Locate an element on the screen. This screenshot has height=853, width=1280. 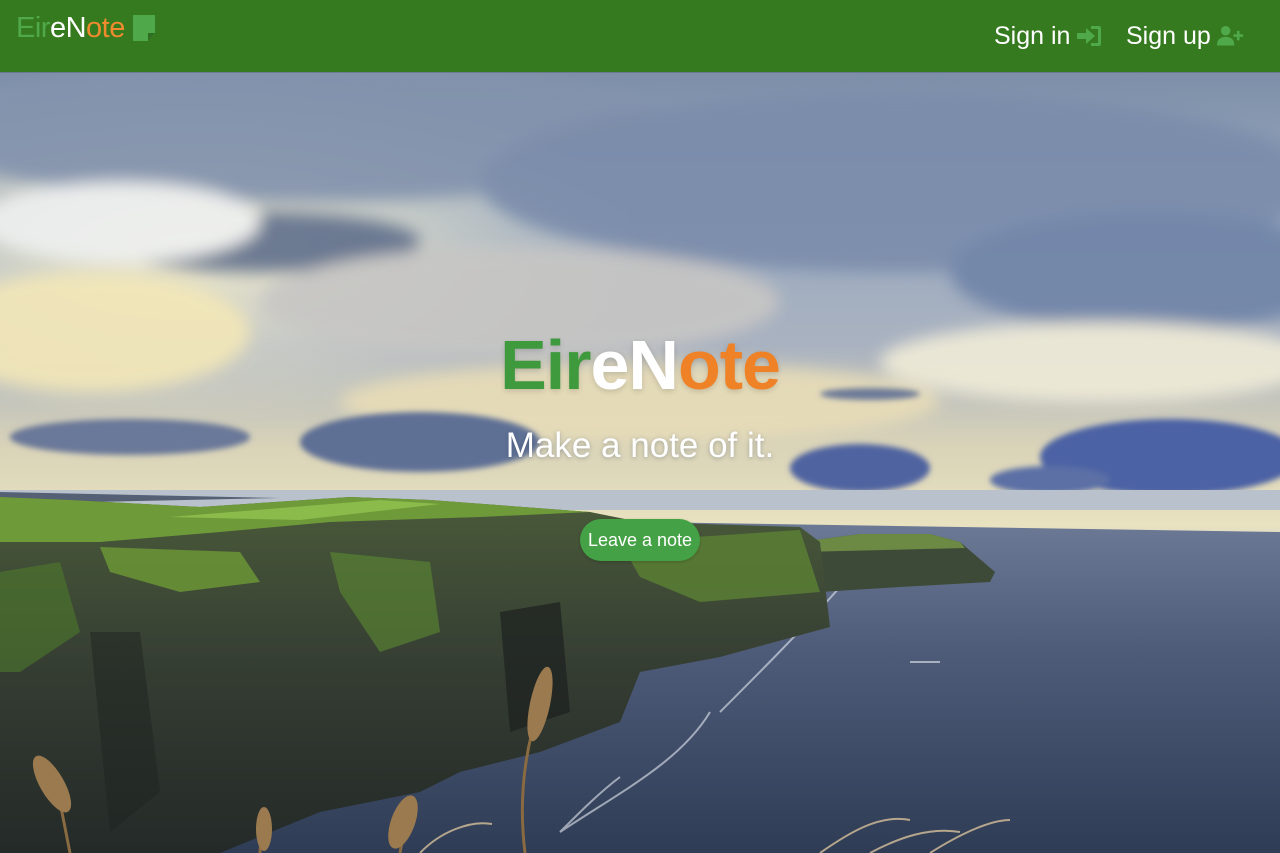
brand-text-green: Eir is located at coordinates (33, 28).